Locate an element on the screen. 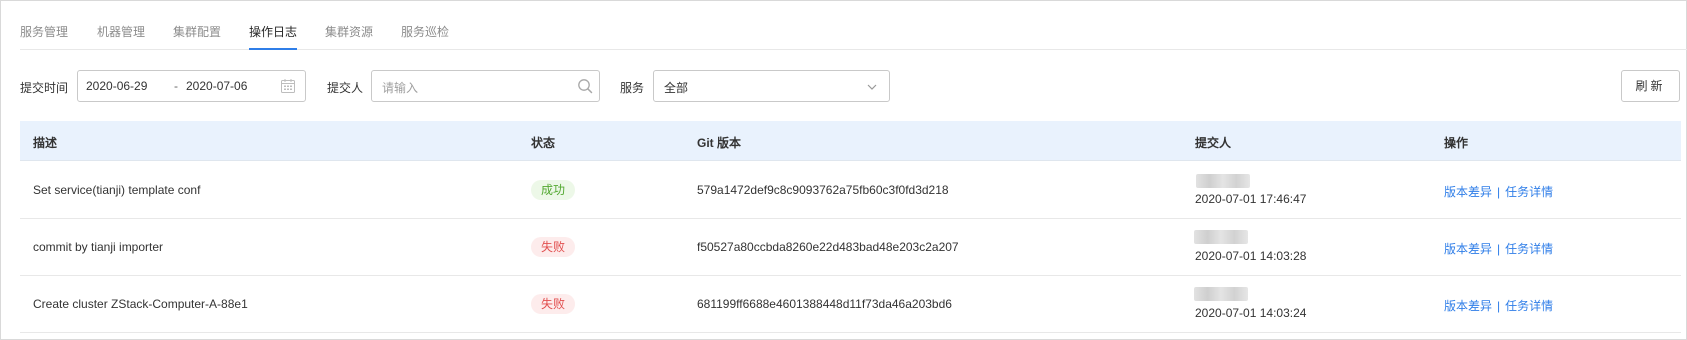  calendar-icon is located at coordinates (288, 87).